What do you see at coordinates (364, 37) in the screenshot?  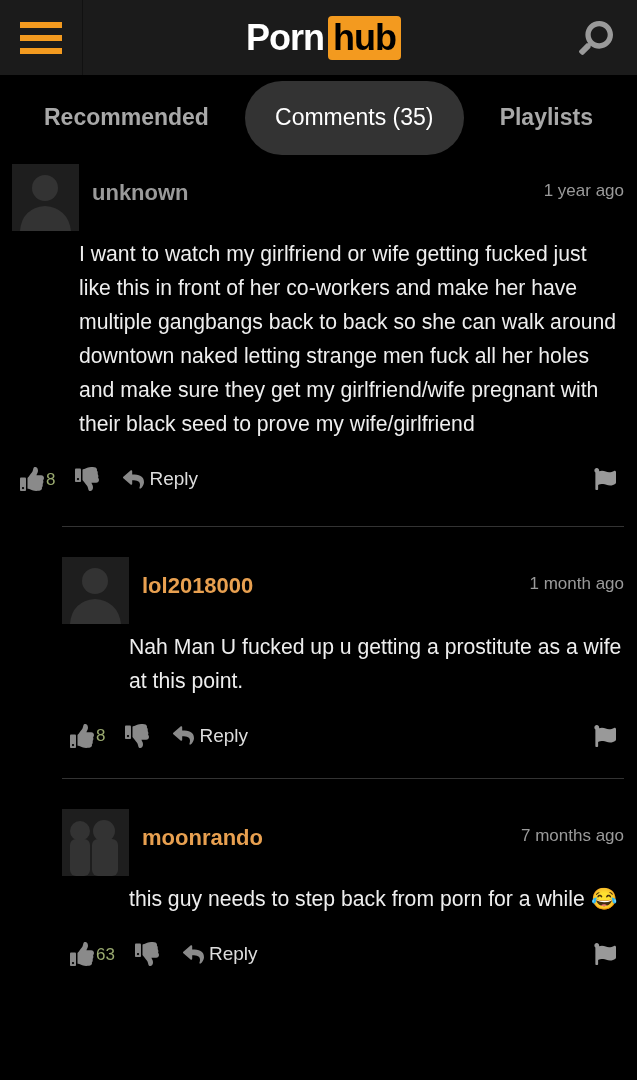 I see `logo-badge: hub` at bounding box center [364, 37].